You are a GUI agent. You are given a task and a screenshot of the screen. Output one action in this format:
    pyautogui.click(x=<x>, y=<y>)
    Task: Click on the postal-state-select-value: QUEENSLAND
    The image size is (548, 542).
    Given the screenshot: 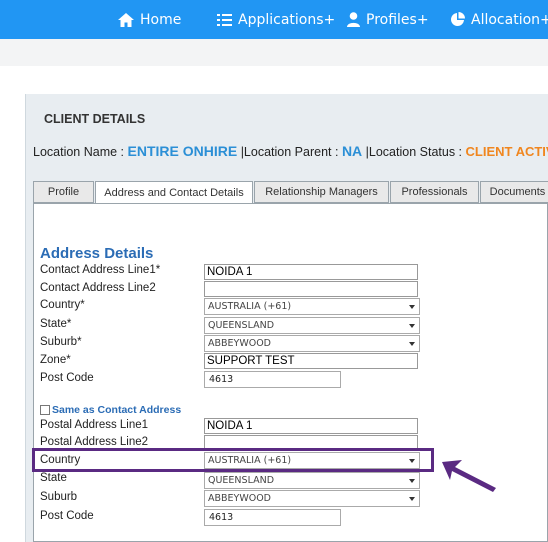 What is the action you would take?
    pyautogui.click(x=241, y=480)
    